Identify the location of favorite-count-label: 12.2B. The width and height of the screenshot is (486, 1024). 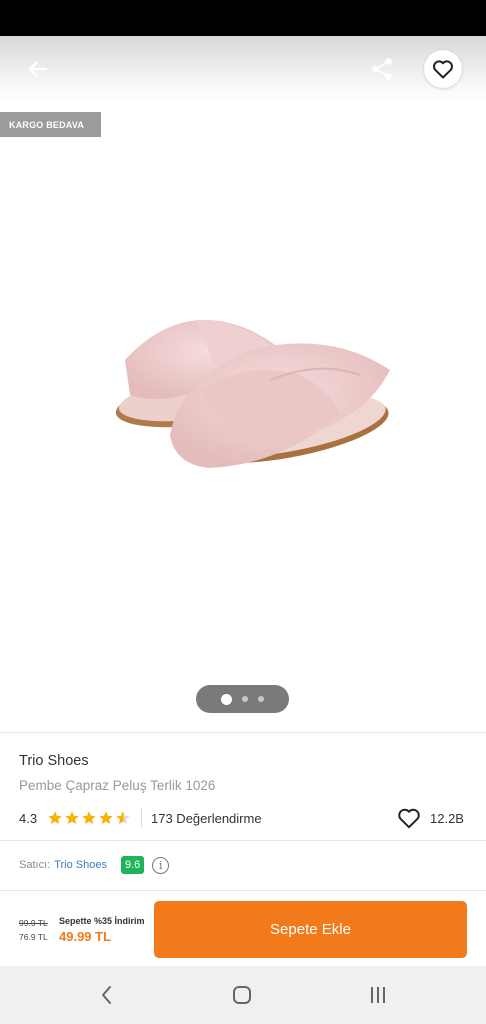
(447, 818).